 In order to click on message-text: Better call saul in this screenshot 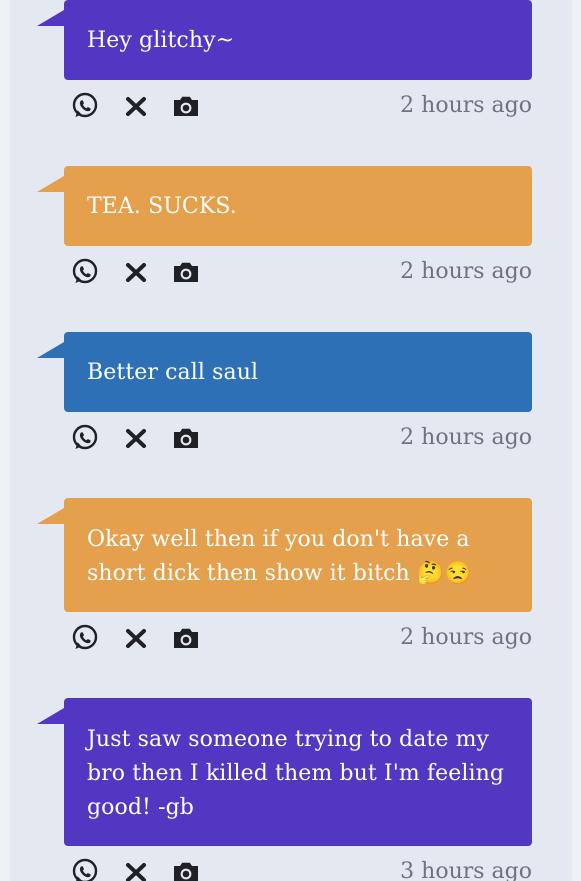, I will do `click(173, 372)`.